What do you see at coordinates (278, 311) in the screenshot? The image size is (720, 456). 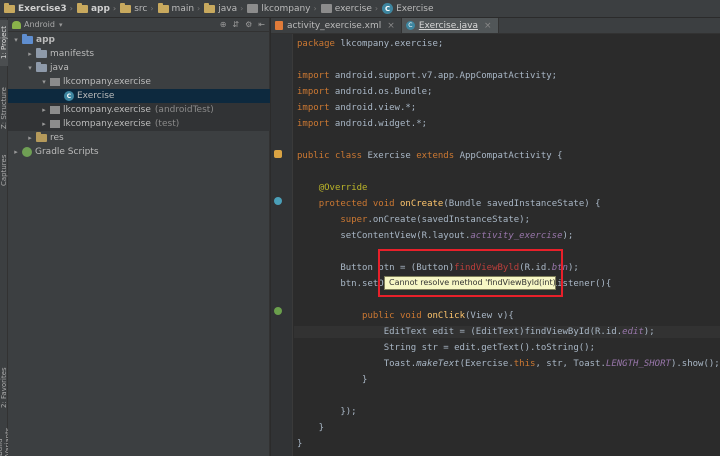 I see `implement-icon` at bounding box center [278, 311].